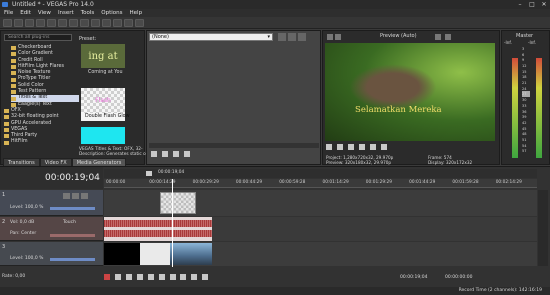 The image size is (550, 295). I want to click on properties-icon, so click(40, 22).